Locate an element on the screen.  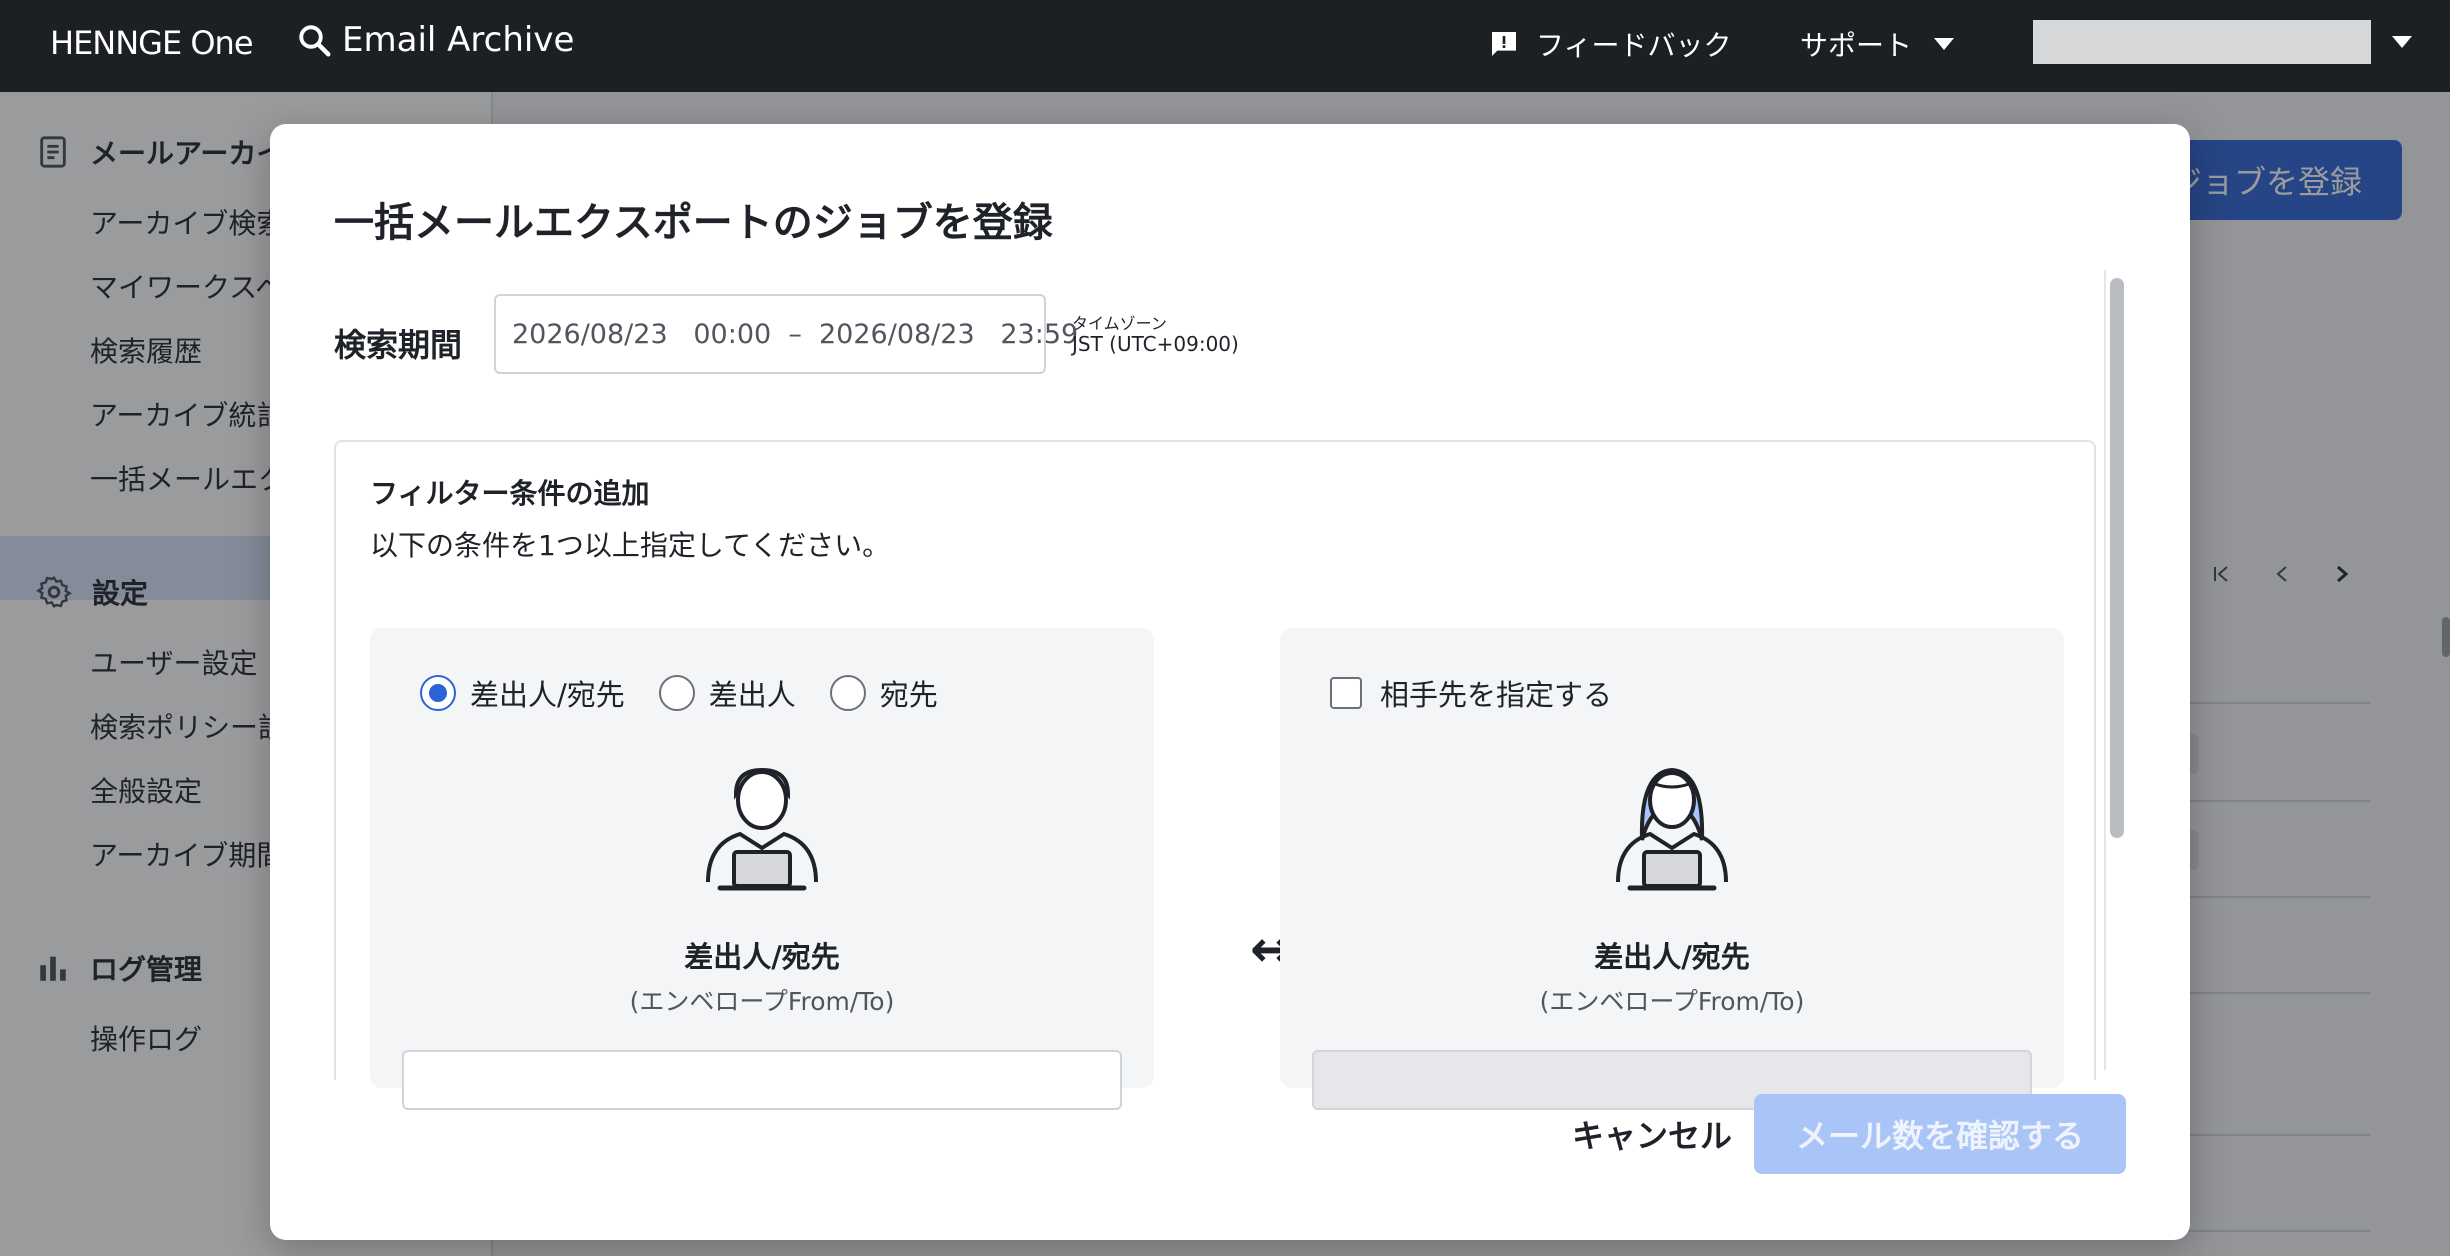
filter-section-title: フィルター条件の追加 is located at coordinates (510, 493).